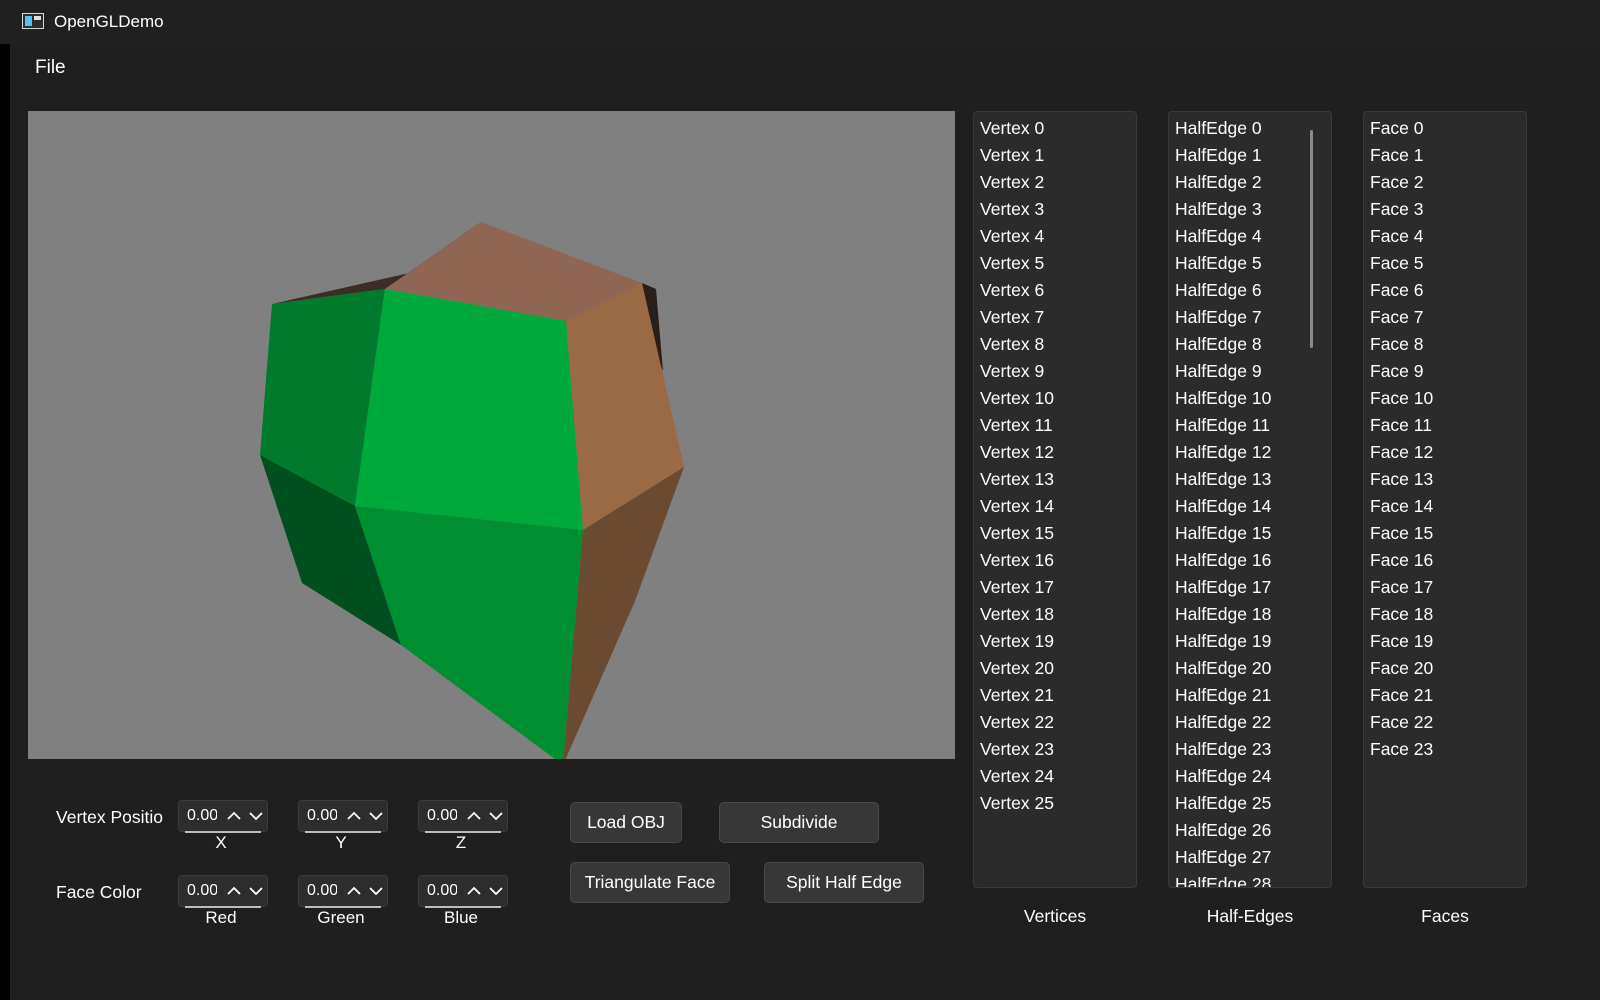 Image resolution: width=1600 pixels, height=1000 pixels. Describe the element at coordinates (1055, 533) in the screenshot. I see `list-item: Vertex 15` at that location.